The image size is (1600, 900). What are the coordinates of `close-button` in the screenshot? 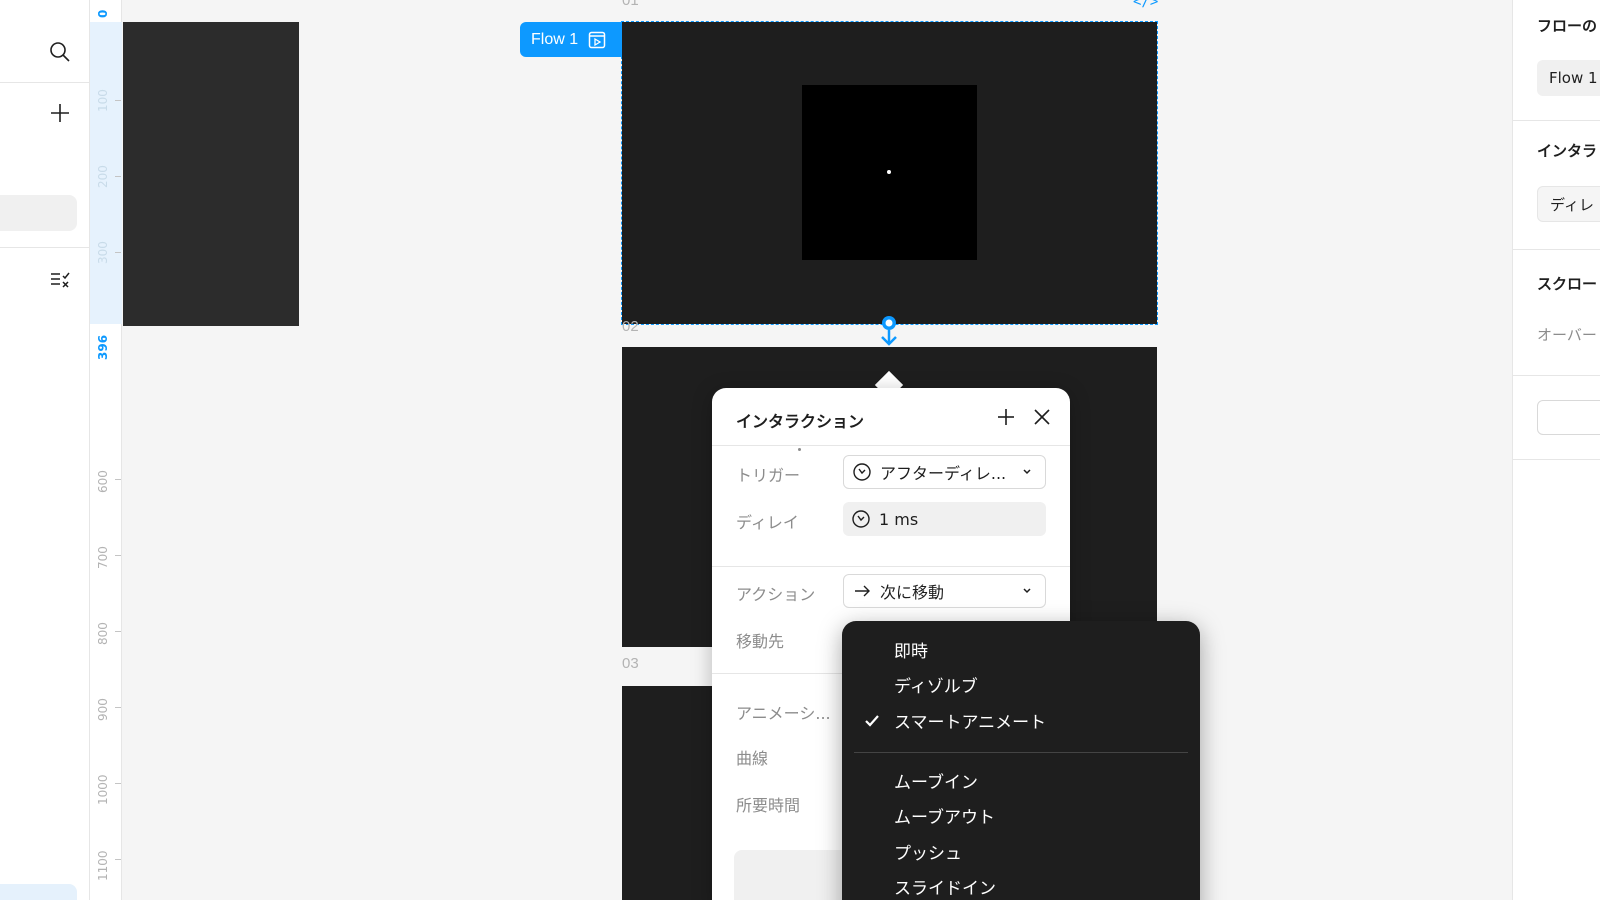 It's located at (1042, 417).